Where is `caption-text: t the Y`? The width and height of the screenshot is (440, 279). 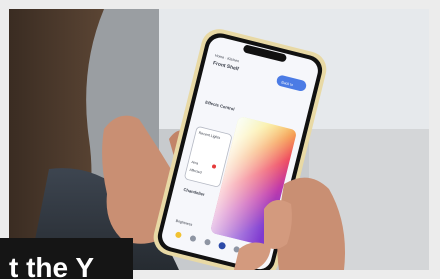 caption-text: t the Y is located at coordinates (52, 265).